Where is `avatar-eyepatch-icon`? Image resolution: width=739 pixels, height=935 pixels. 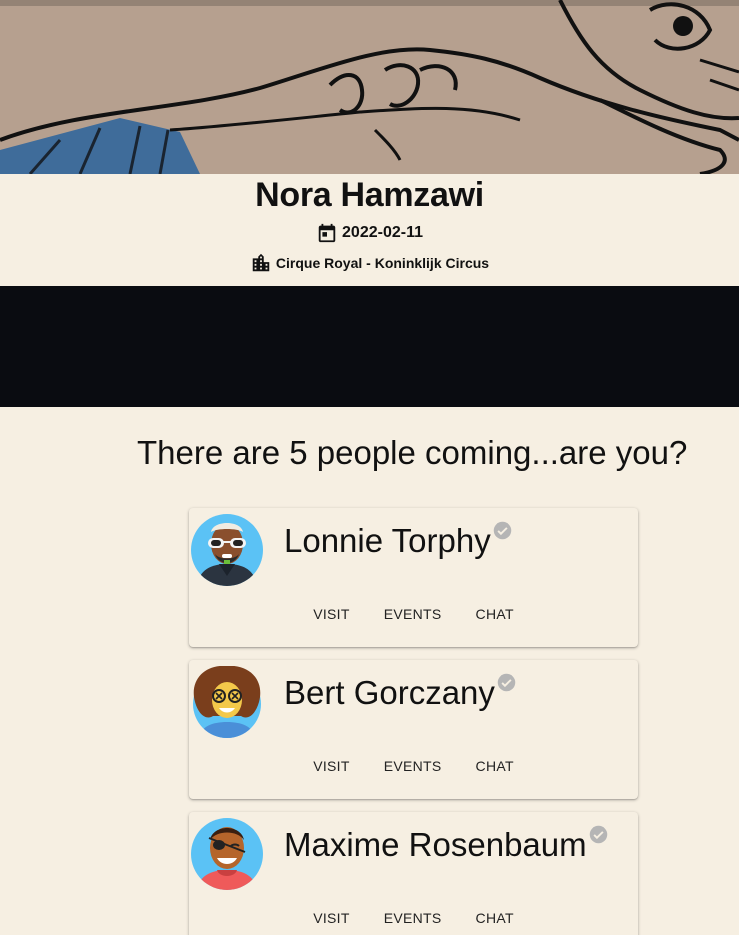
avatar-eyepatch-icon is located at coordinates (227, 854).